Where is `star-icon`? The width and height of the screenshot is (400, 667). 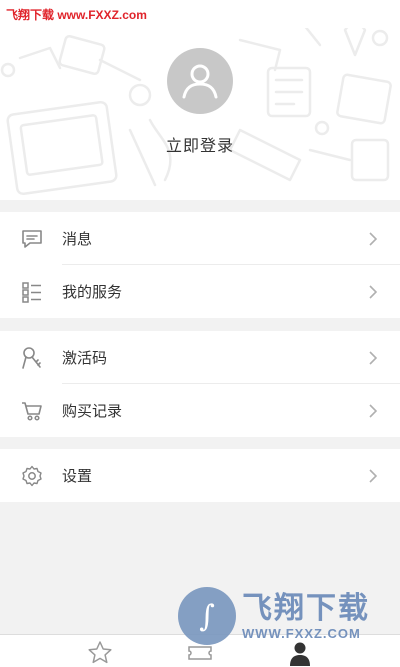 star-icon is located at coordinates (100, 652).